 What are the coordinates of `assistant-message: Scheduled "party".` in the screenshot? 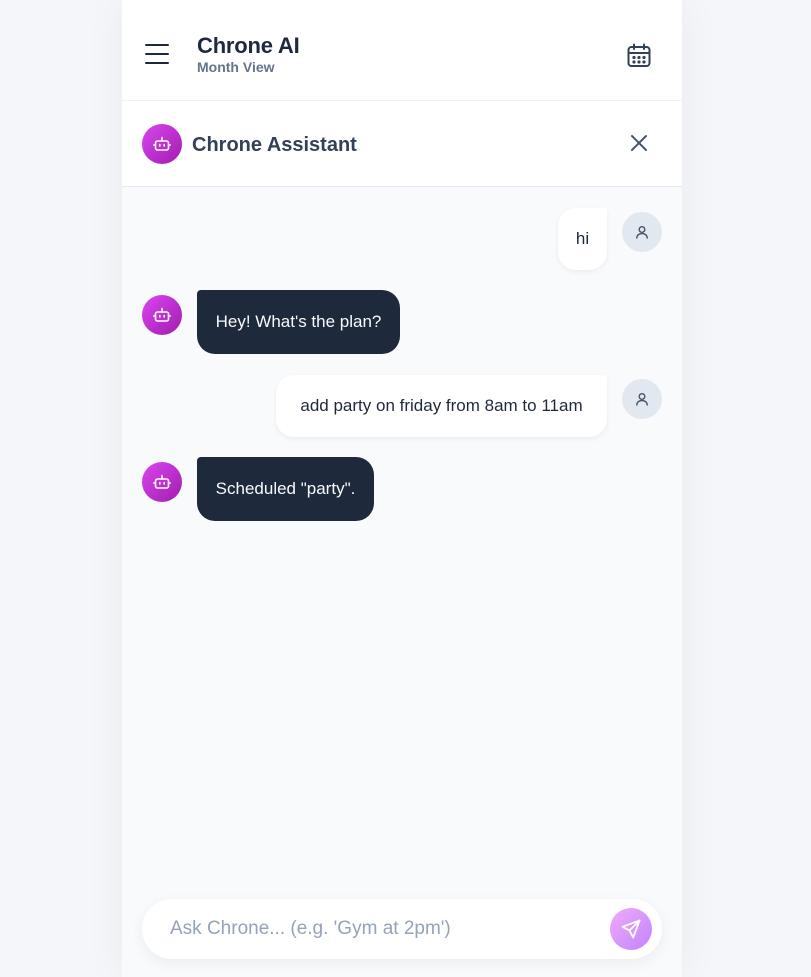 It's located at (285, 489).